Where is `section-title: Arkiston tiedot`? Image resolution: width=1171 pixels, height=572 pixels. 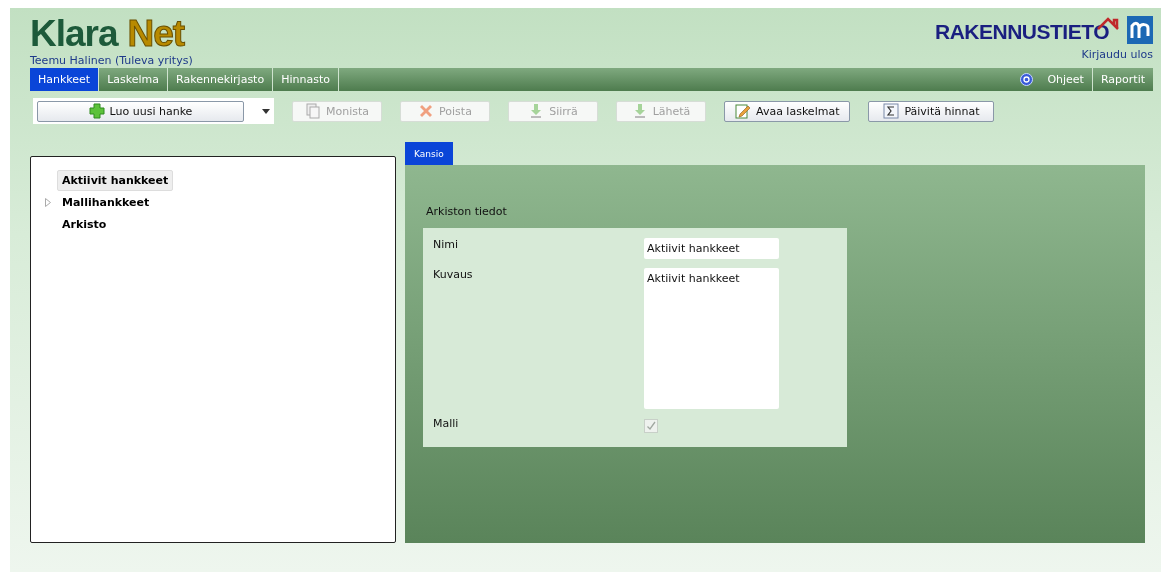 section-title: Arkiston tiedot is located at coordinates (467, 211).